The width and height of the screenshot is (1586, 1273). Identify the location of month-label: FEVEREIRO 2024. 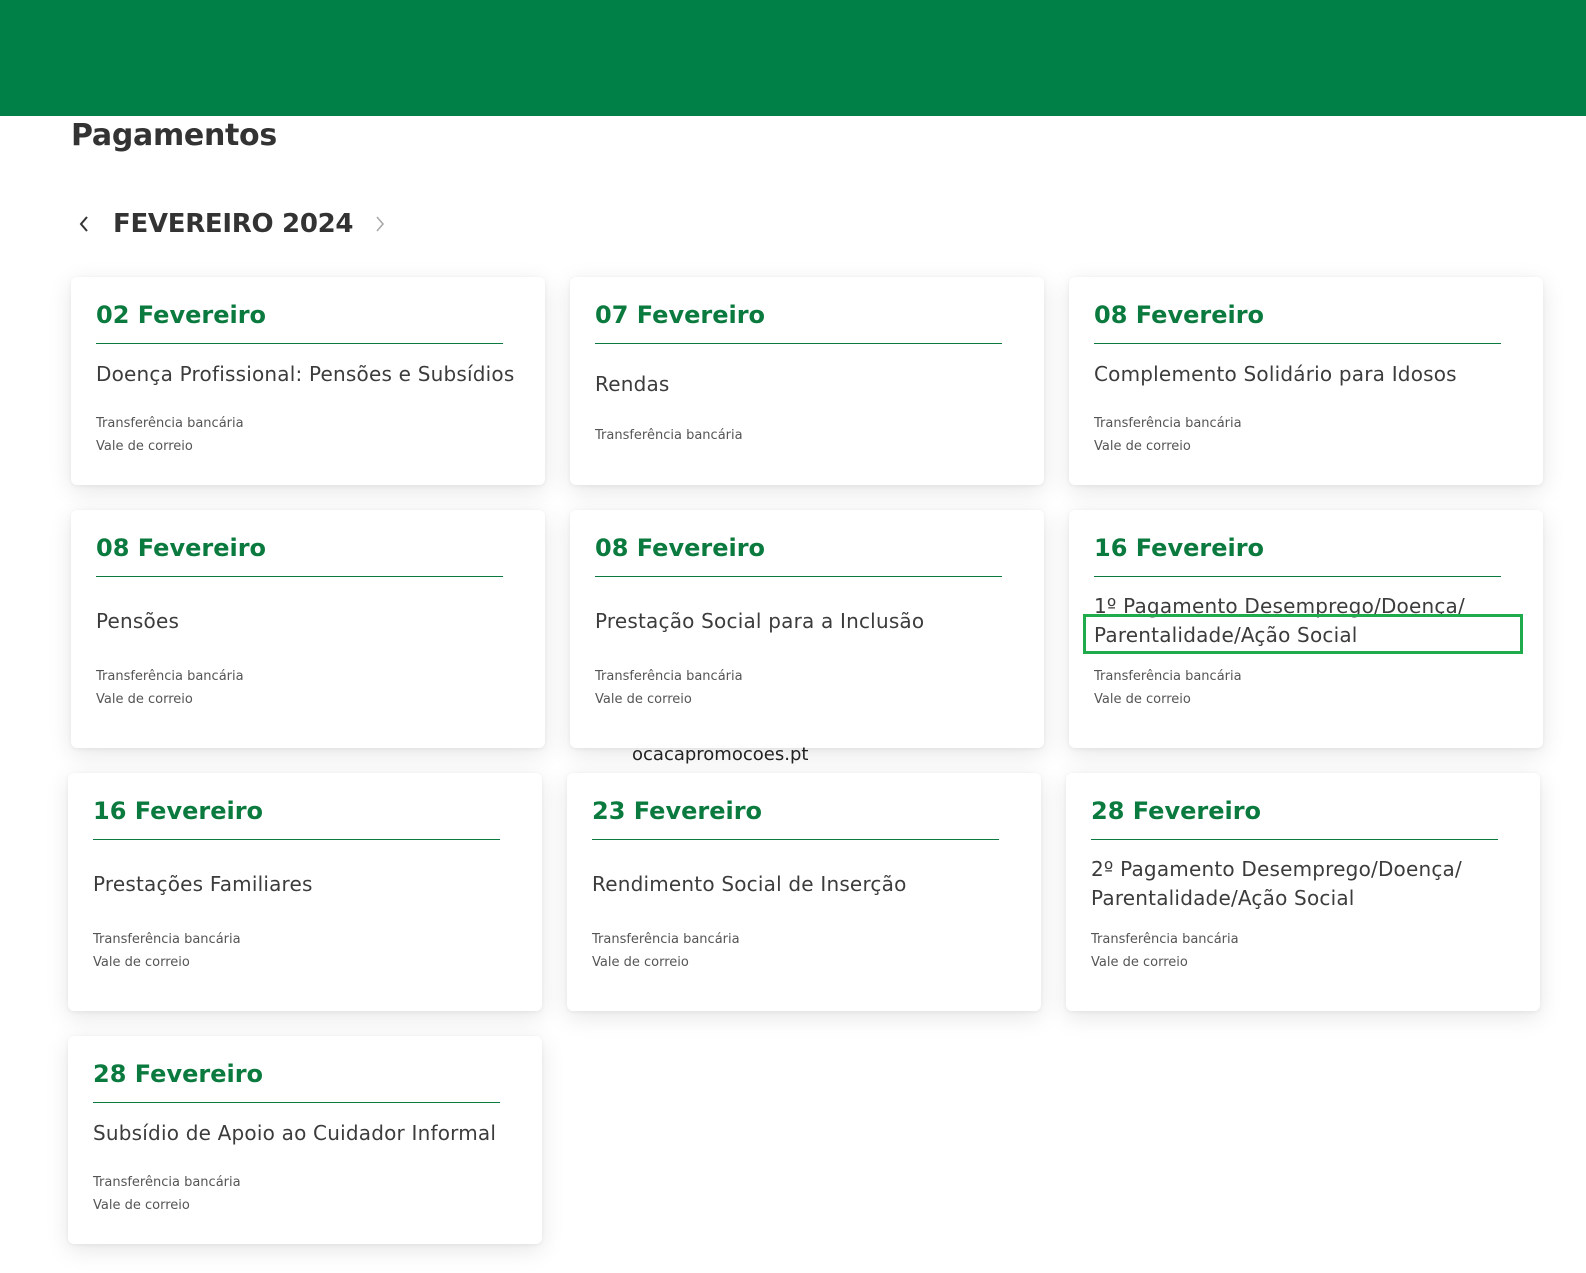
(233, 224).